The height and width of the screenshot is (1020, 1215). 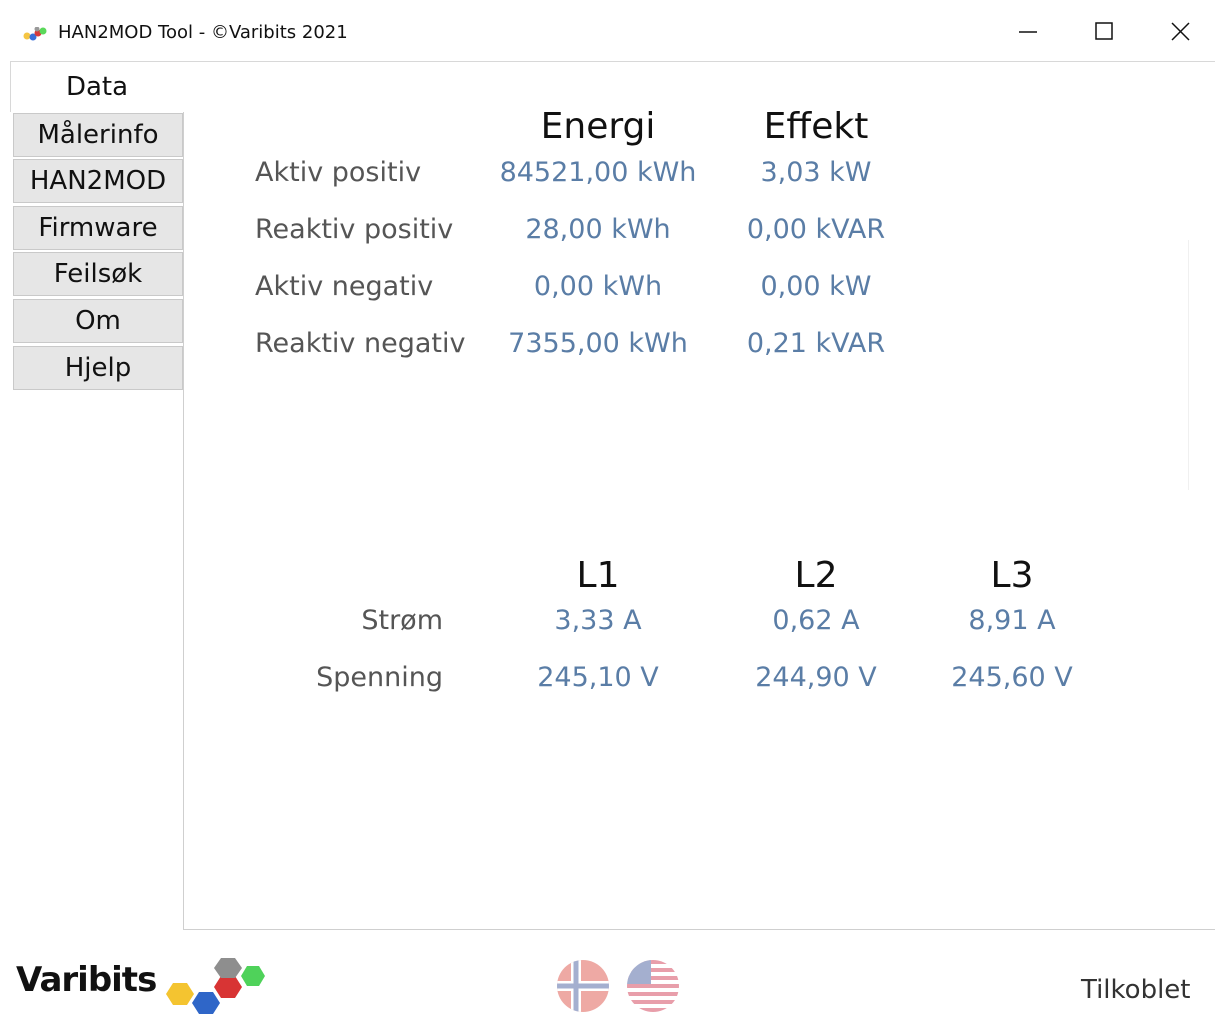 I want to click on app-icon, so click(x=35, y=34).